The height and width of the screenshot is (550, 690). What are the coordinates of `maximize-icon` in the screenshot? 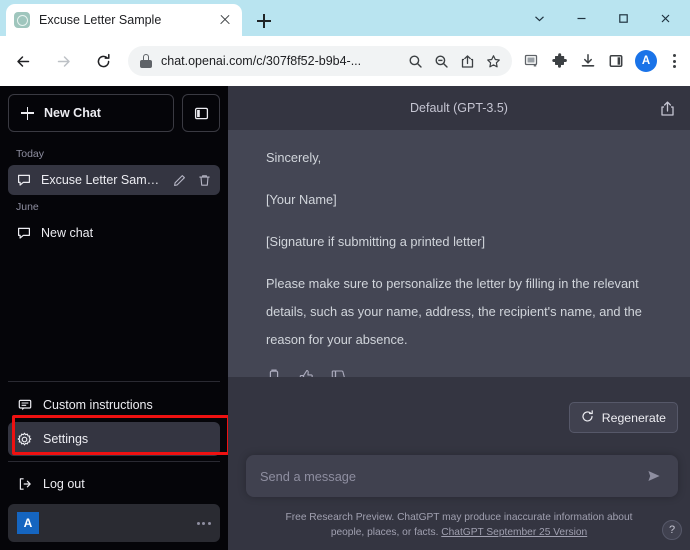 It's located at (623, 18).